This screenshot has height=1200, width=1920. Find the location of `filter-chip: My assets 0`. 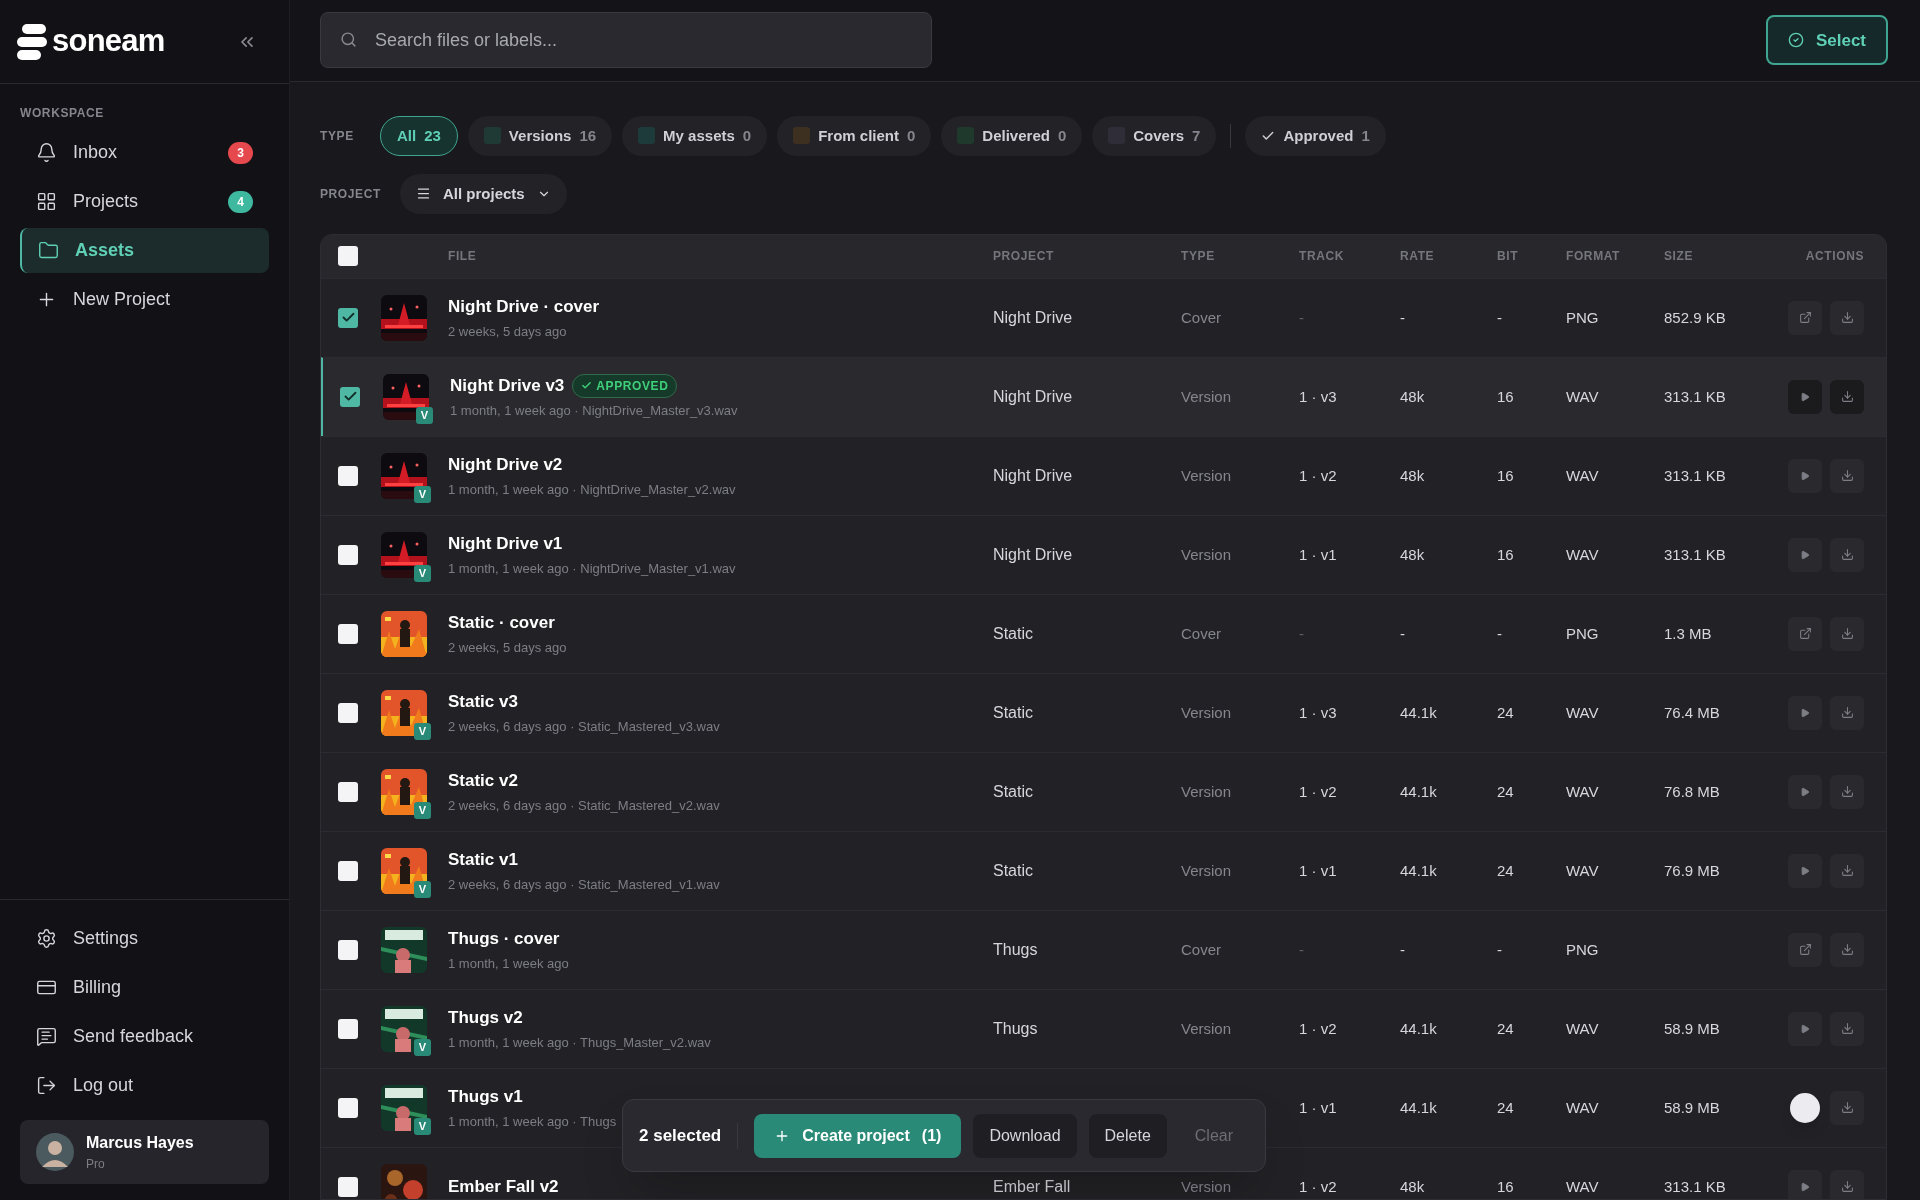

filter-chip: My assets 0 is located at coordinates (695, 135).